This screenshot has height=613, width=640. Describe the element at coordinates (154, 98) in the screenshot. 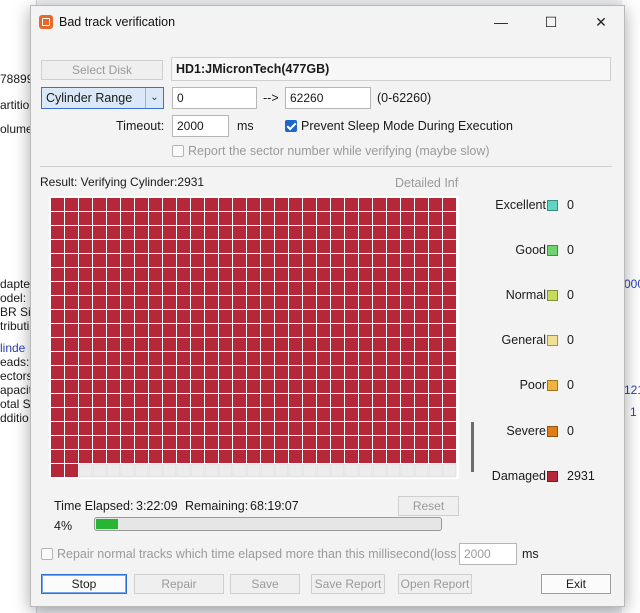

I see `chevron-down-icon: ⌄` at that location.